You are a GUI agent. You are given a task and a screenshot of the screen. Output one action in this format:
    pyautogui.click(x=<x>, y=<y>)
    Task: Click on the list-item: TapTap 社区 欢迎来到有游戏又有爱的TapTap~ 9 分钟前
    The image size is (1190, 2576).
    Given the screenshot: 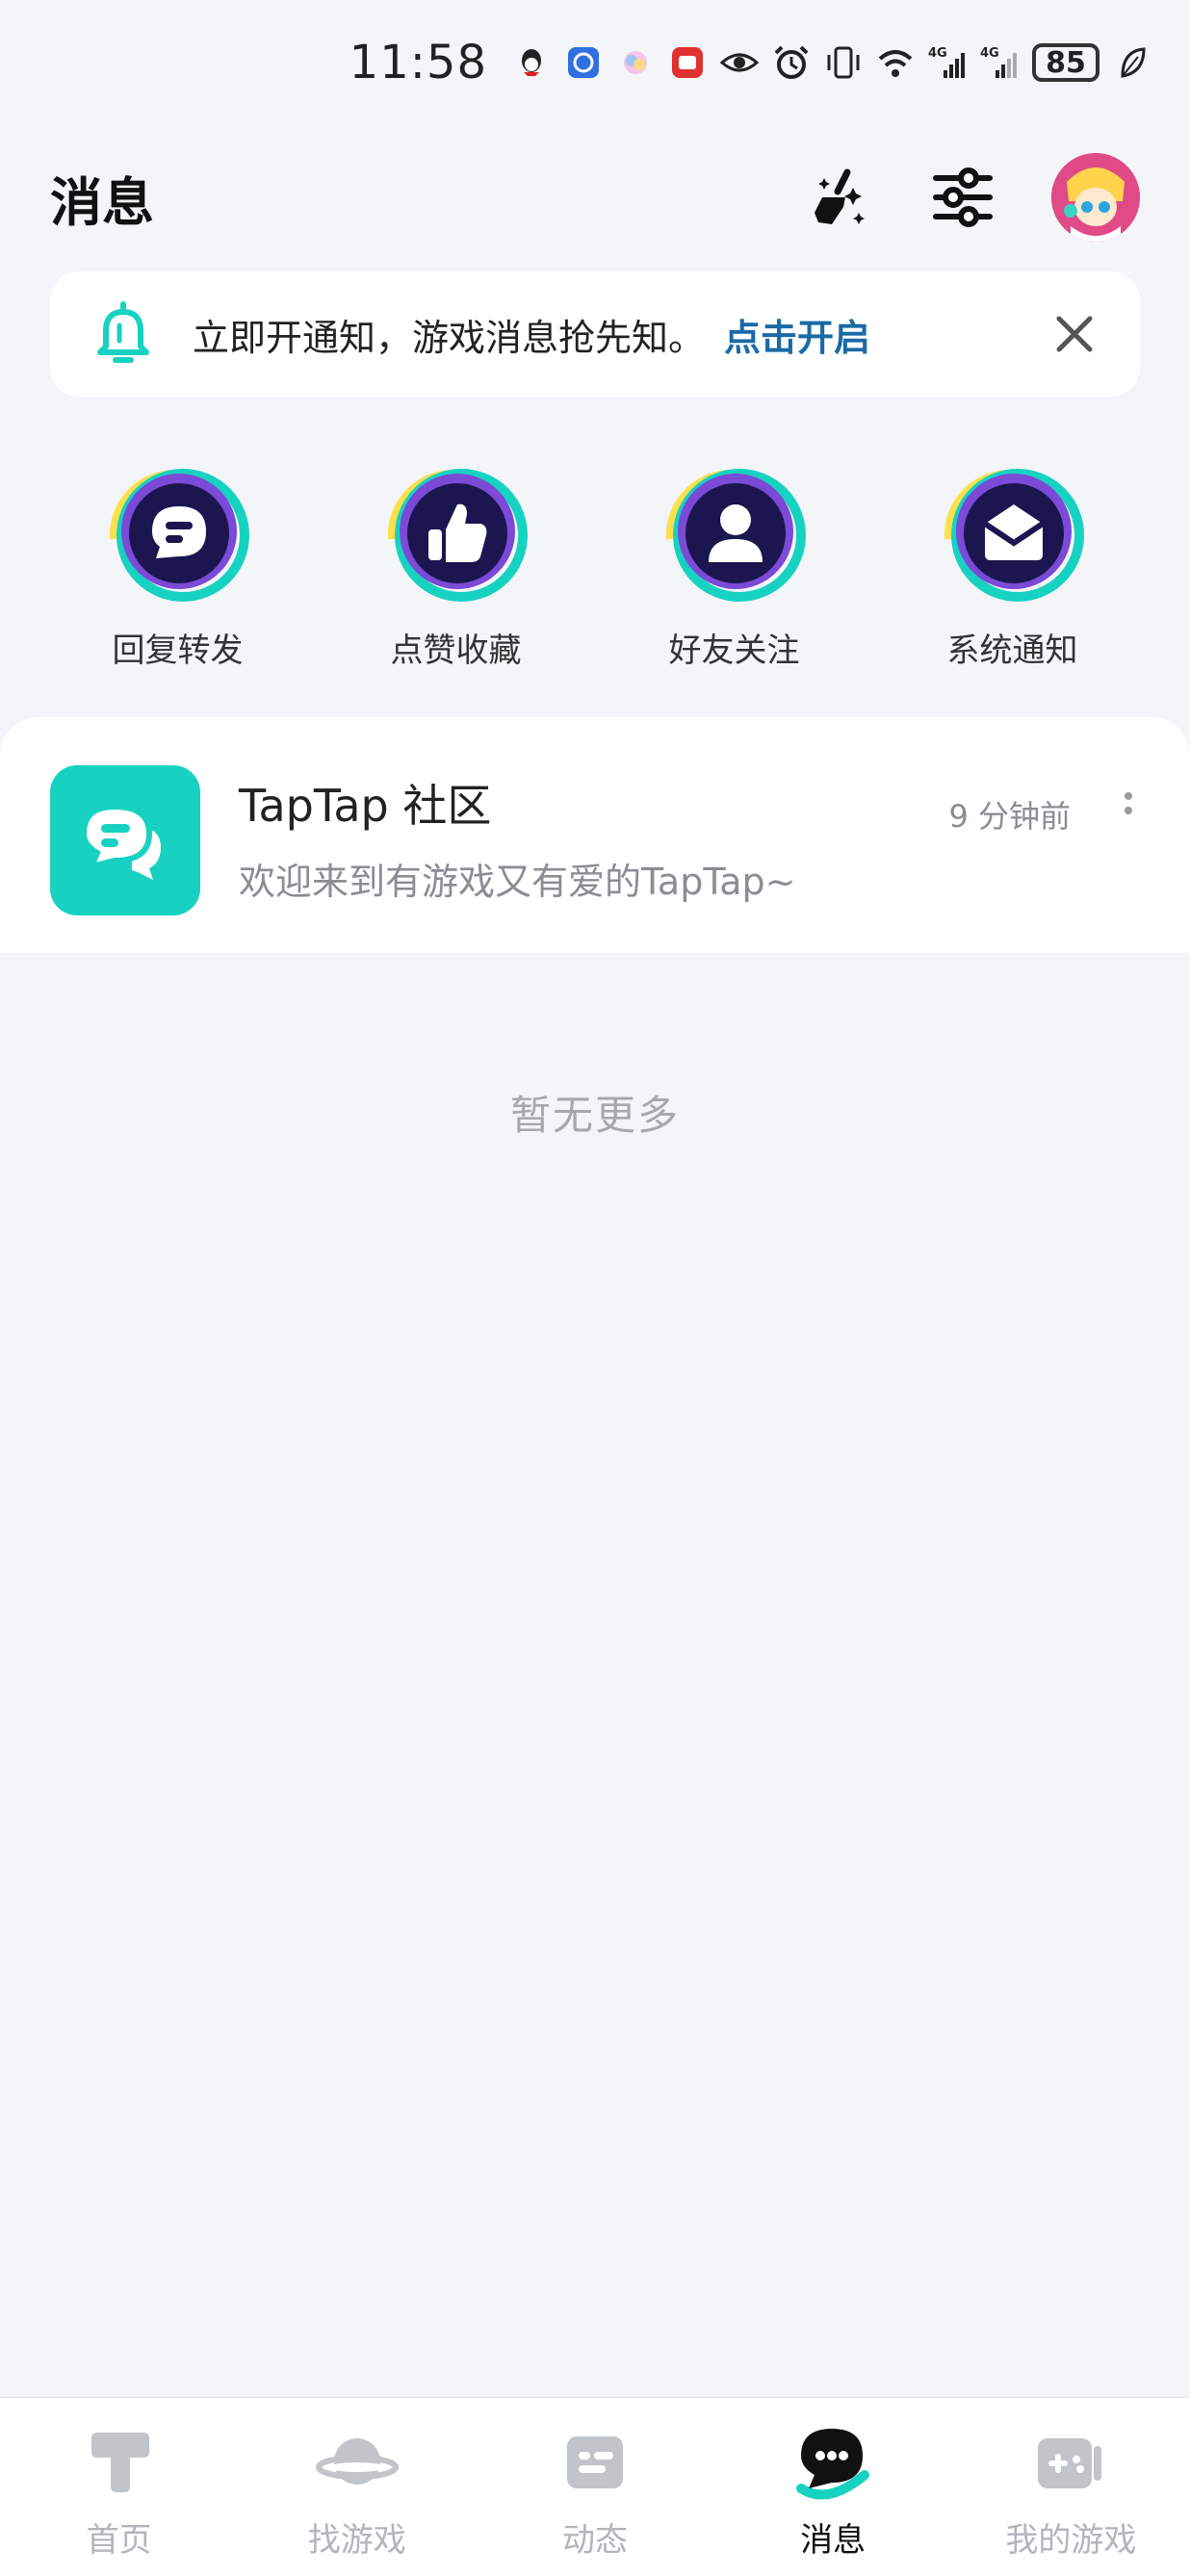 What is the action you would take?
    pyautogui.click(x=595, y=835)
    